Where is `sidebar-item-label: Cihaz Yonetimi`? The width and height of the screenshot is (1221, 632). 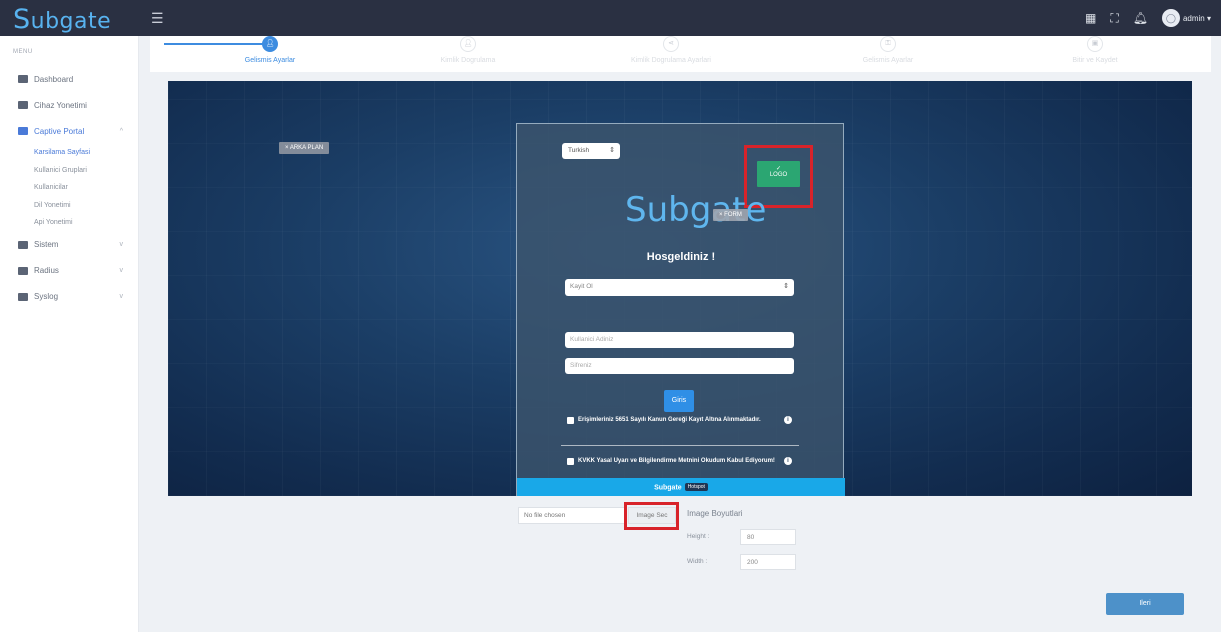 sidebar-item-label: Cihaz Yonetimi is located at coordinates (60, 105).